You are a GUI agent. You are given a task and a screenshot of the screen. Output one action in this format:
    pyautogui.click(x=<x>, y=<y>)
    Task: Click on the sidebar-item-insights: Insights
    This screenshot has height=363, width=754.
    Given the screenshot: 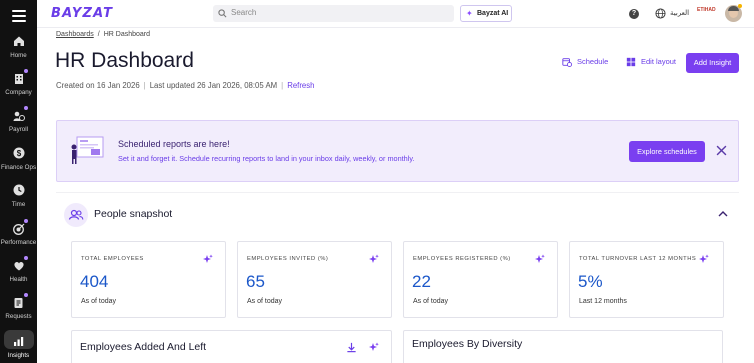 What is the action you would take?
    pyautogui.click(x=18, y=344)
    